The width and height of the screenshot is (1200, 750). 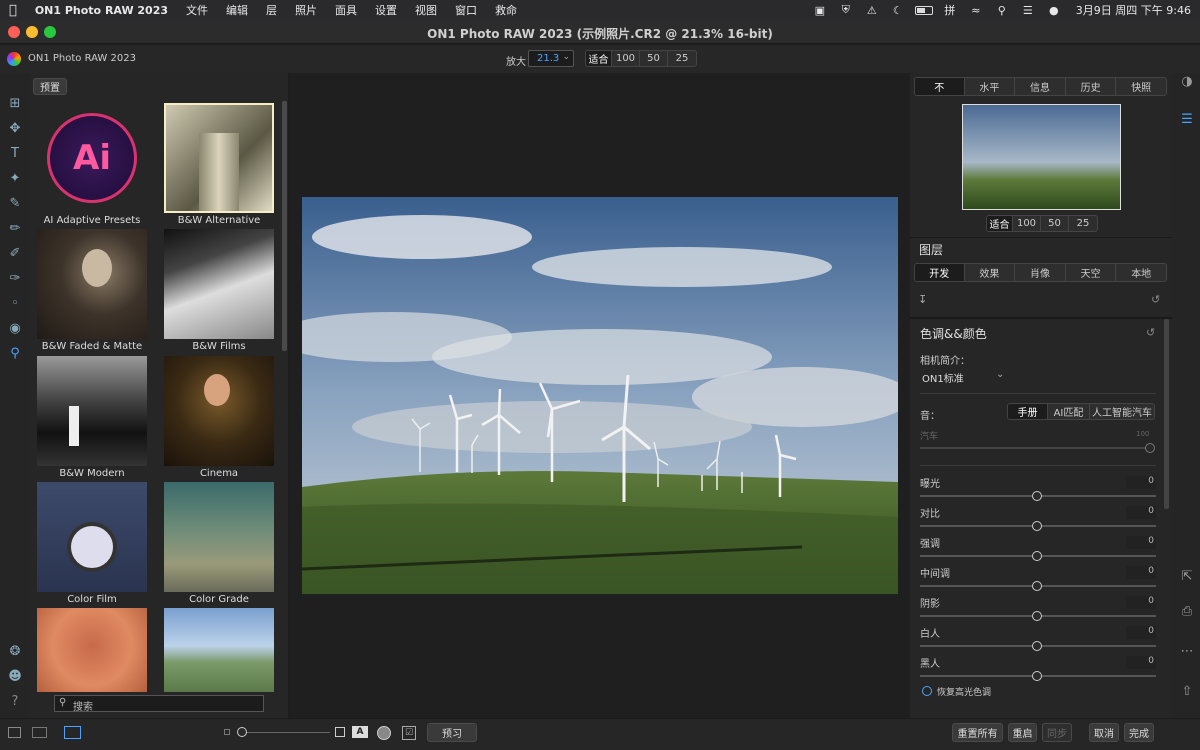 What do you see at coordinates (1091, 272) in the screenshot?
I see `tab-sky: 天空` at bounding box center [1091, 272].